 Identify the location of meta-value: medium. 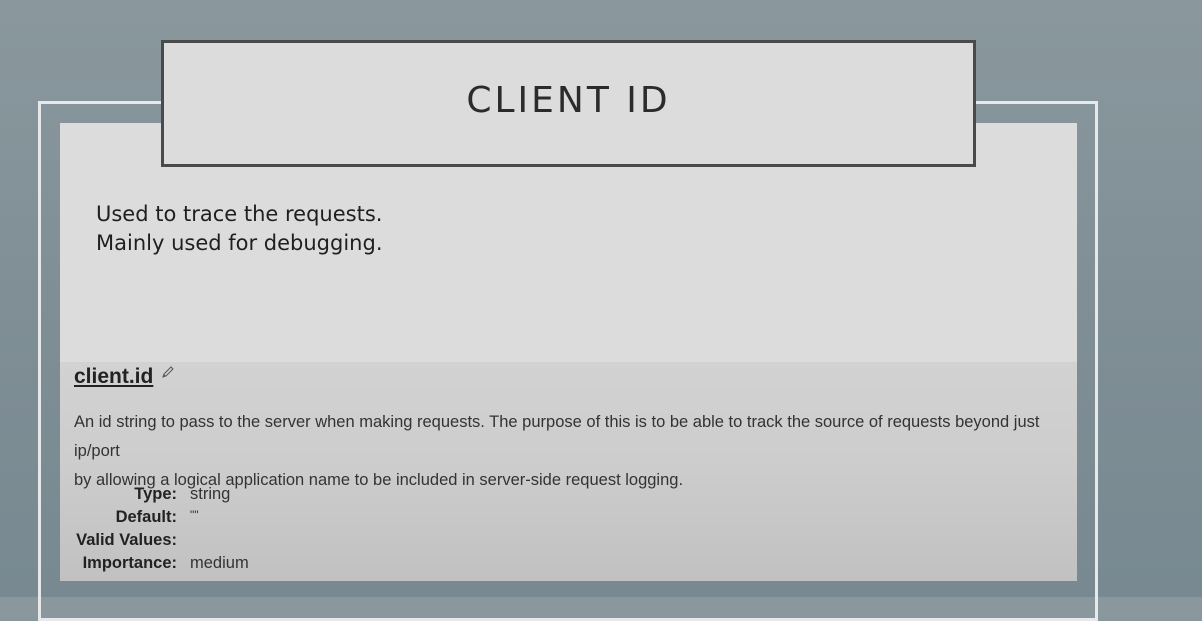
(219, 563).